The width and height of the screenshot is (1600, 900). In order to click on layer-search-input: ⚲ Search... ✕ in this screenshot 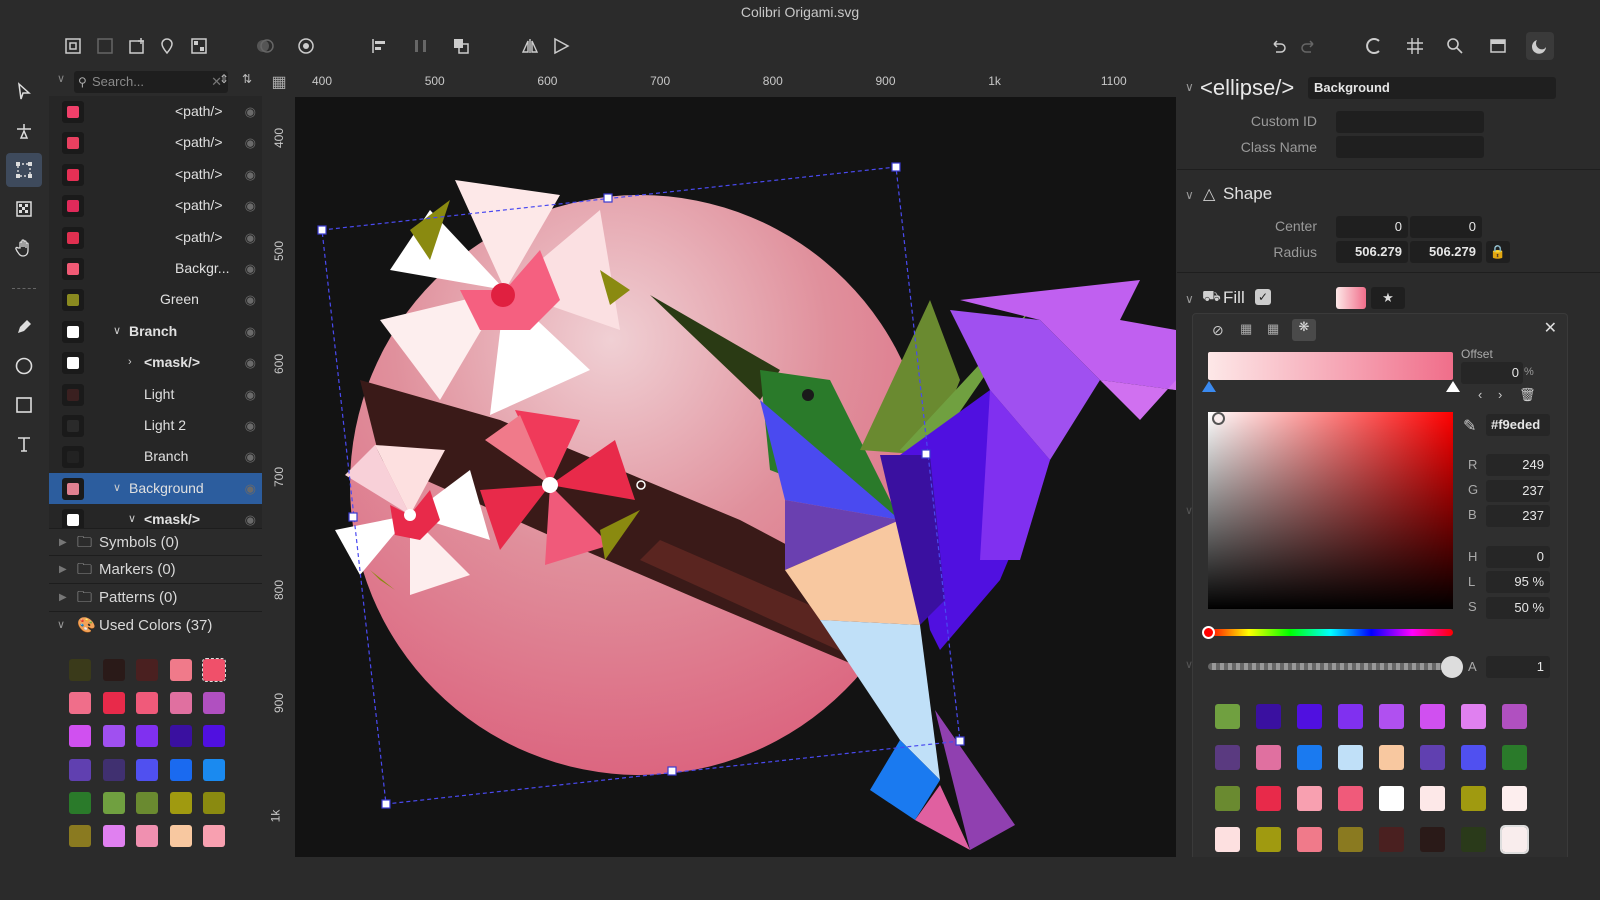, I will do `click(151, 82)`.